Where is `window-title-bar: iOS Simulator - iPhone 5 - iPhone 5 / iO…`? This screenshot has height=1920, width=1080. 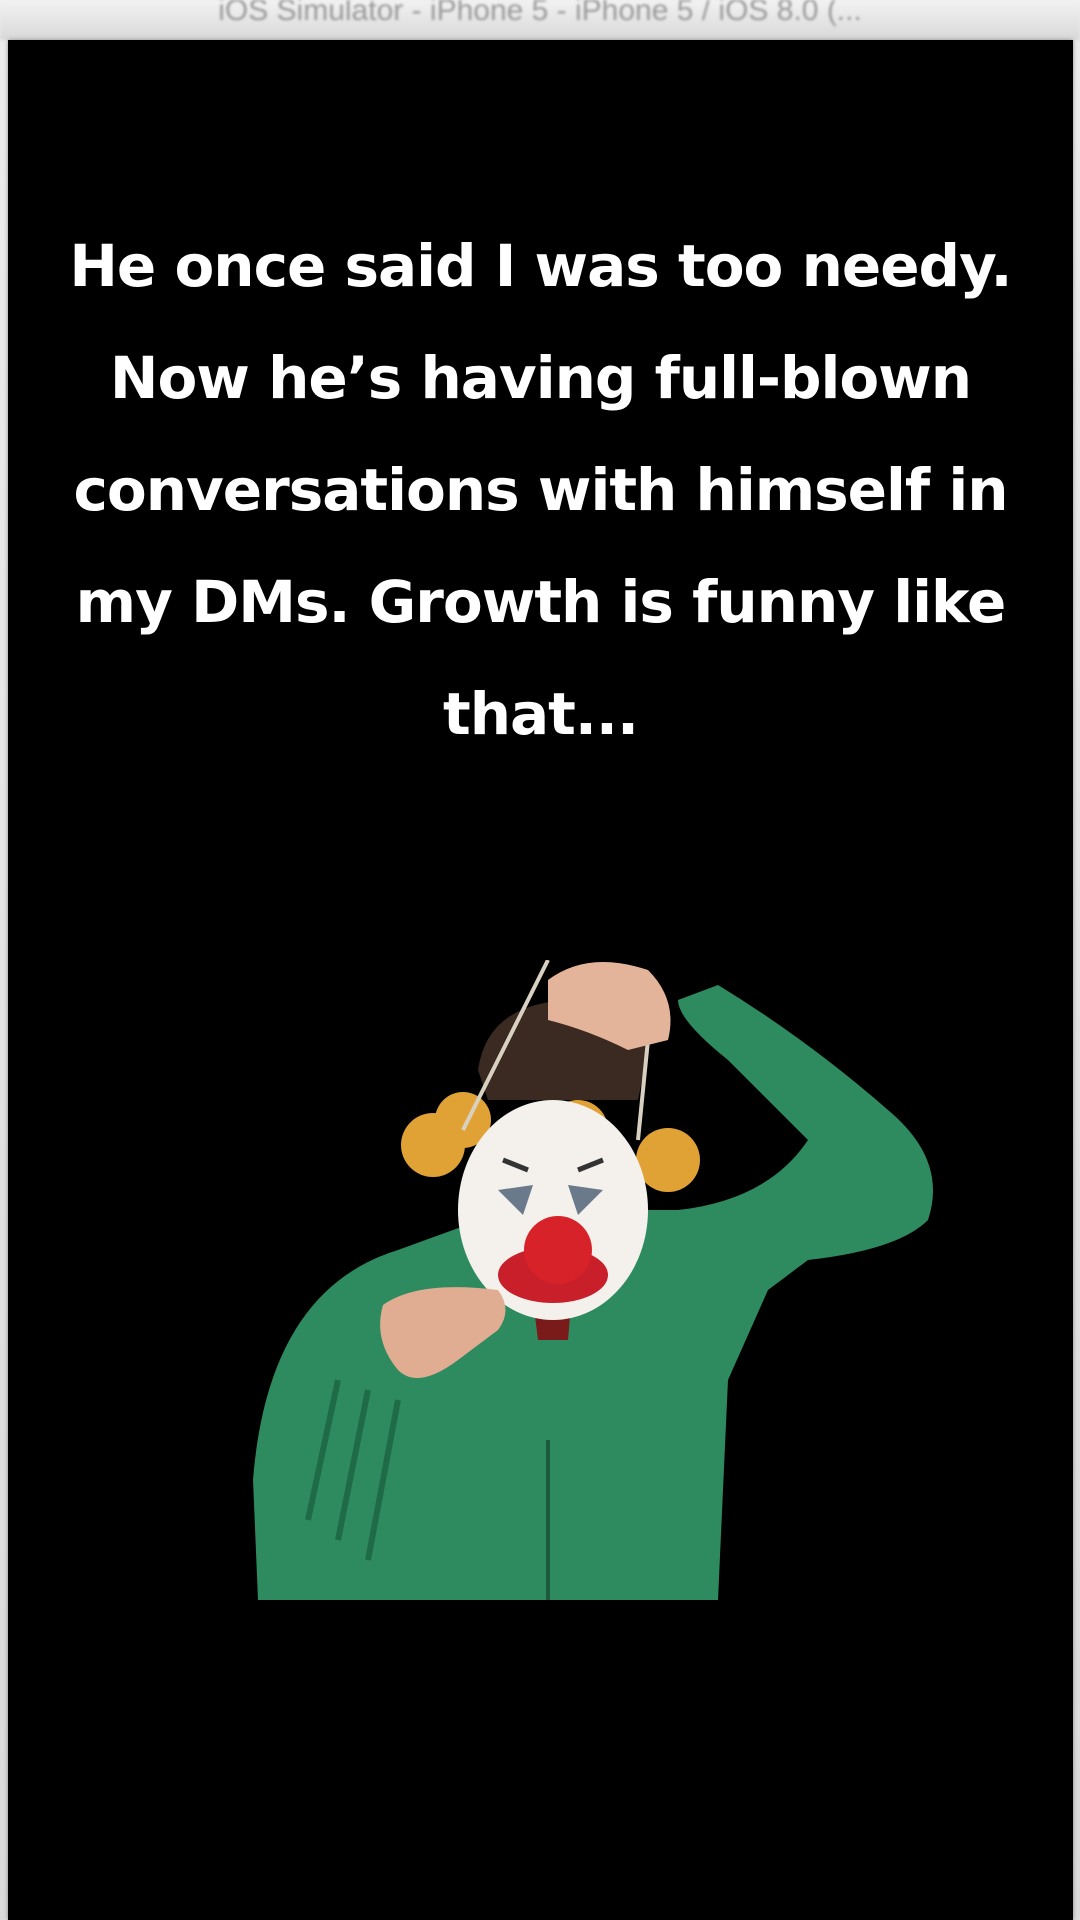
window-title-bar: iOS Simulator - iPhone 5 - iPhone 5 / iO… is located at coordinates (540, 20).